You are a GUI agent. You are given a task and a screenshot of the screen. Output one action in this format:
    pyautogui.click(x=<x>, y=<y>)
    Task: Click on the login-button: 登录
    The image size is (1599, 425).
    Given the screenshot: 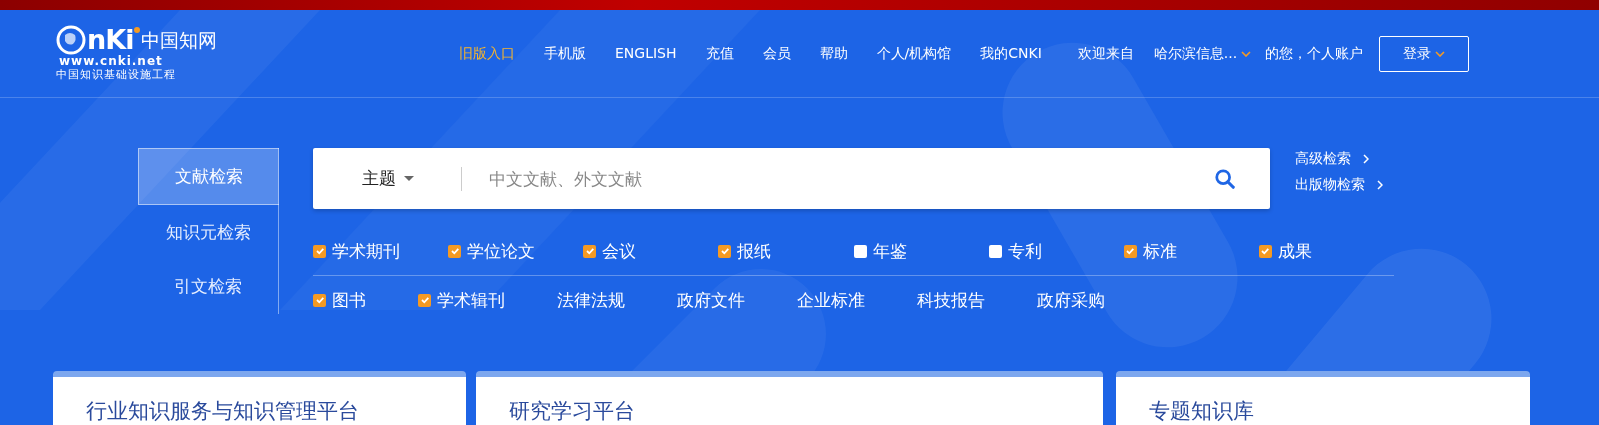 What is the action you would take?
    pyautogui.click(x=1424, y=53)
    